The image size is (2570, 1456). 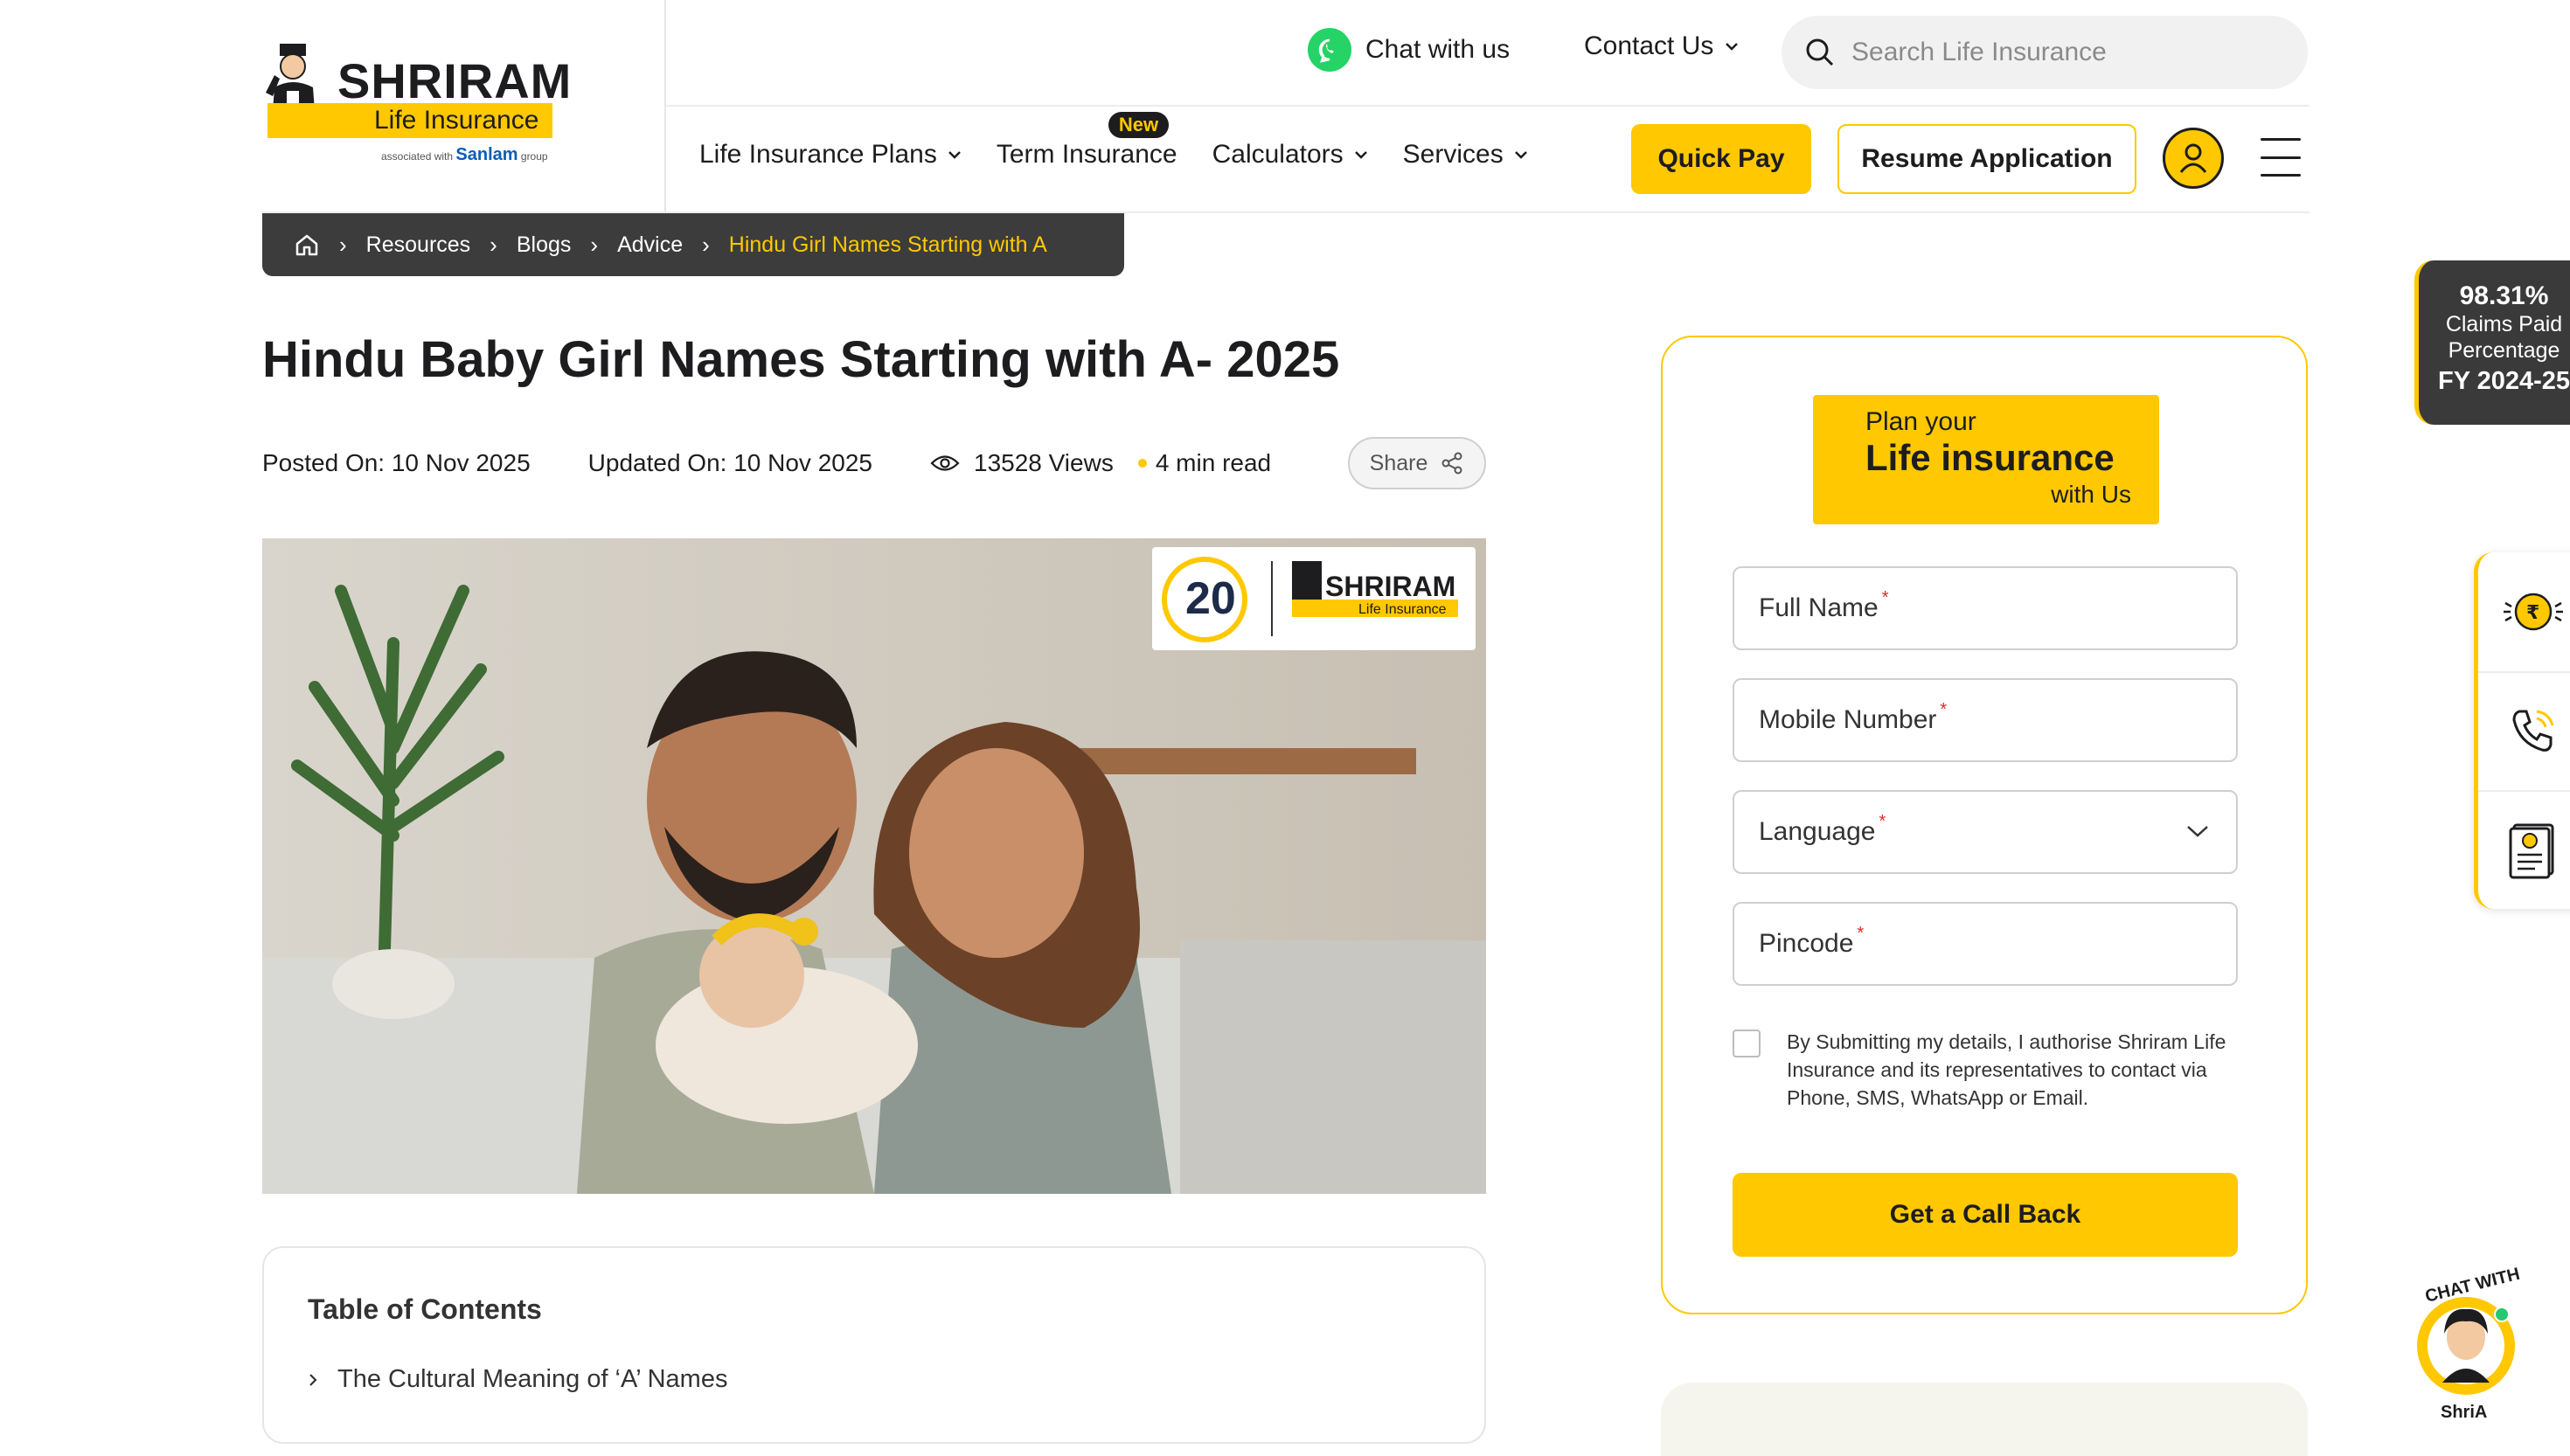 I want to click on menu-icon, so click(x=2281, y=157).